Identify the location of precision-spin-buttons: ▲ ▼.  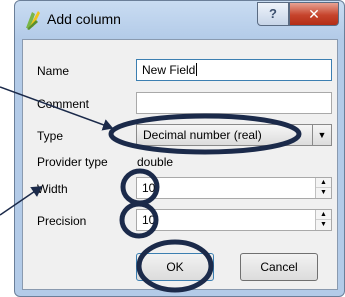
(323, 220).